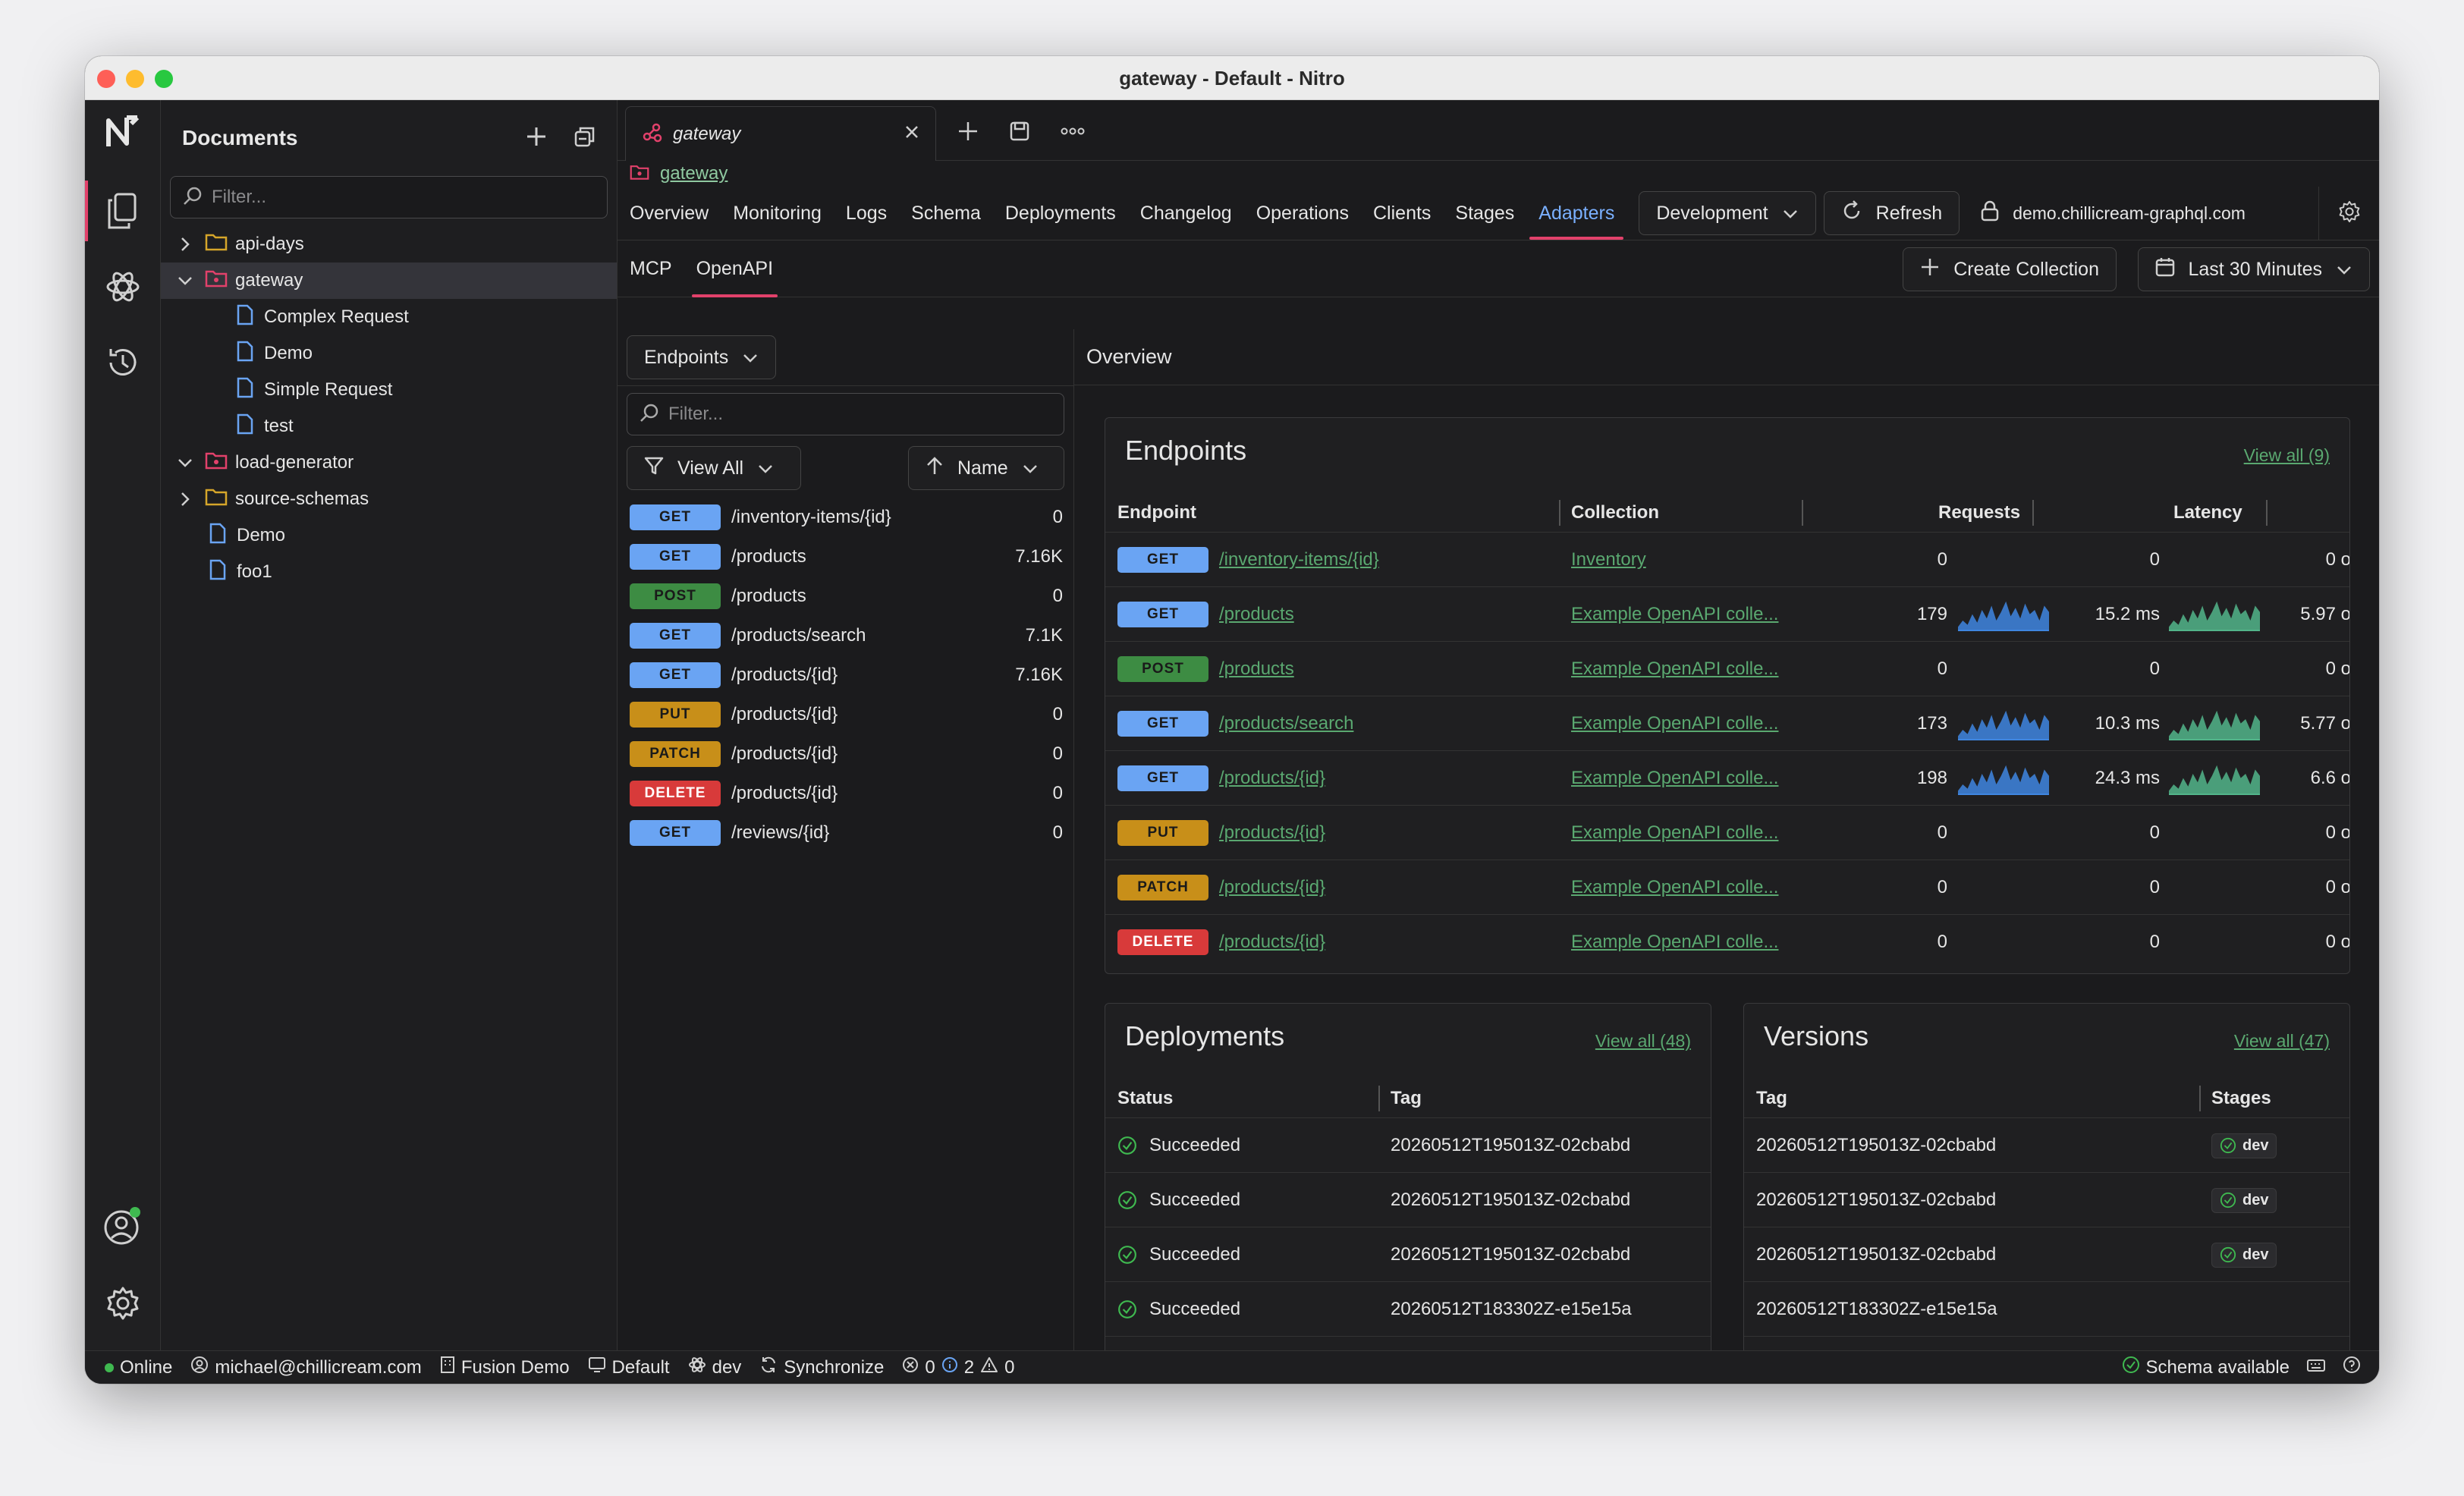 Image resolution: width=2464 pixels, height=1496 pixels. Describe the element at coordinates (859, 414) in the screenshot. I see `endpoint-filter-input` at that location.